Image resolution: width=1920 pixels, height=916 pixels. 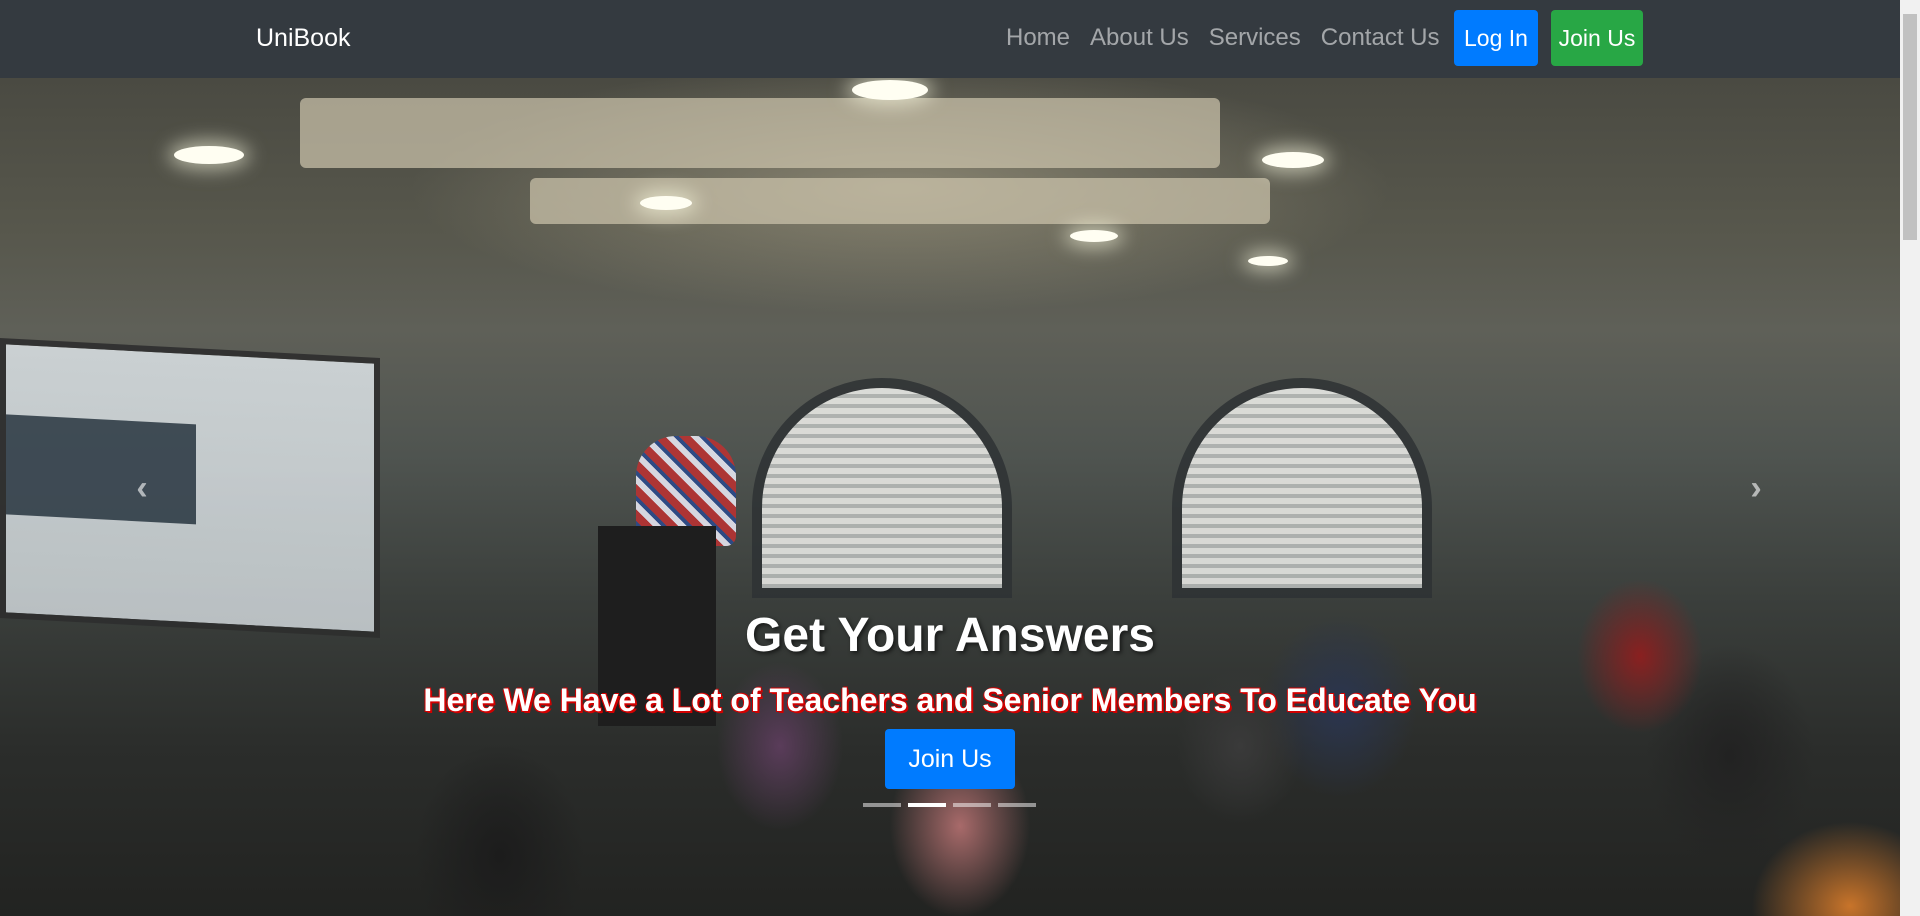 I want to click on page-scrollbar, so click(x=1910, y=458).